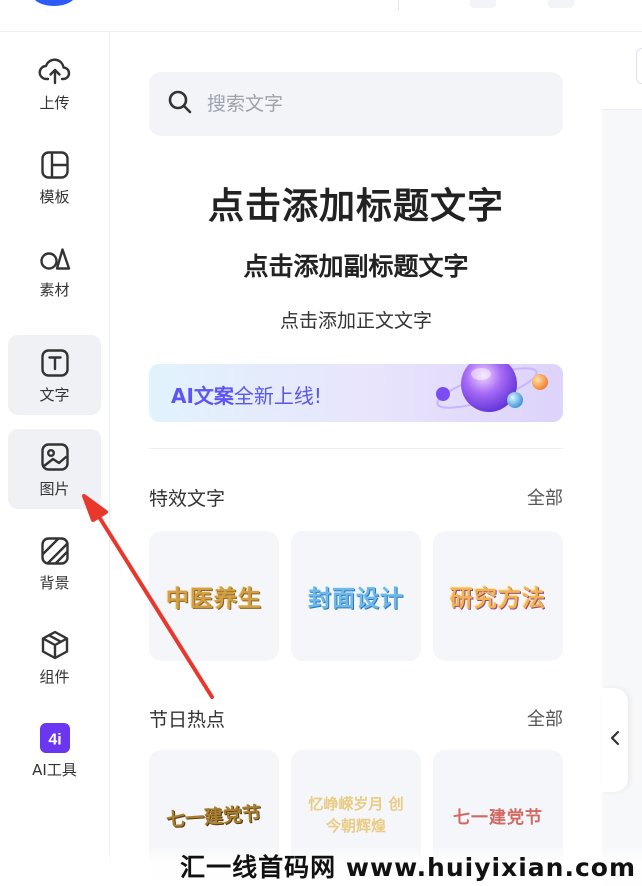  What do you see at coordinates (356, 265) in the screenshot?
I see `add-subtitle-text: 点击添加副标题文字` at bounding box center [356, 265].